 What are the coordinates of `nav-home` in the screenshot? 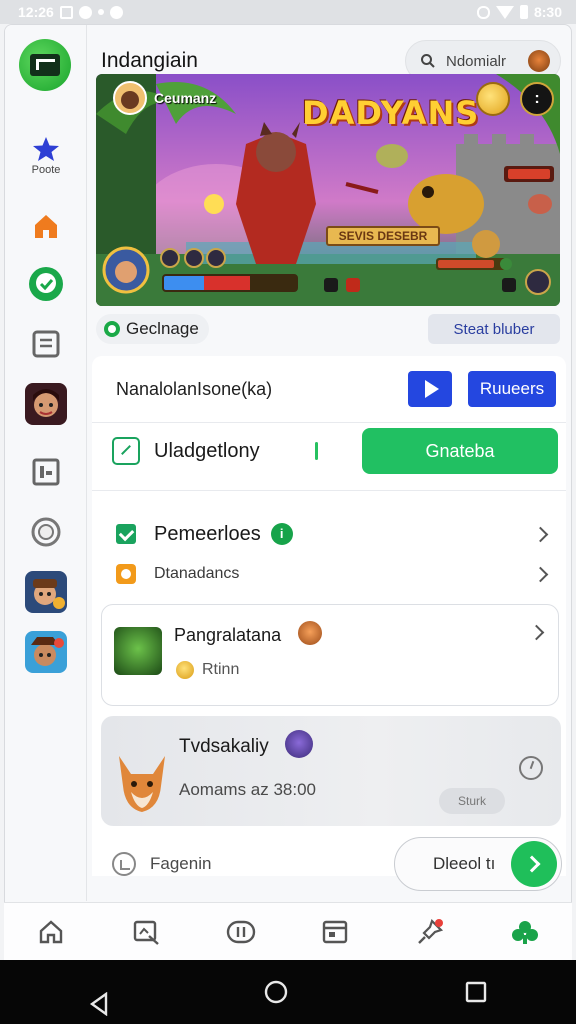 It's located at (51, 932).